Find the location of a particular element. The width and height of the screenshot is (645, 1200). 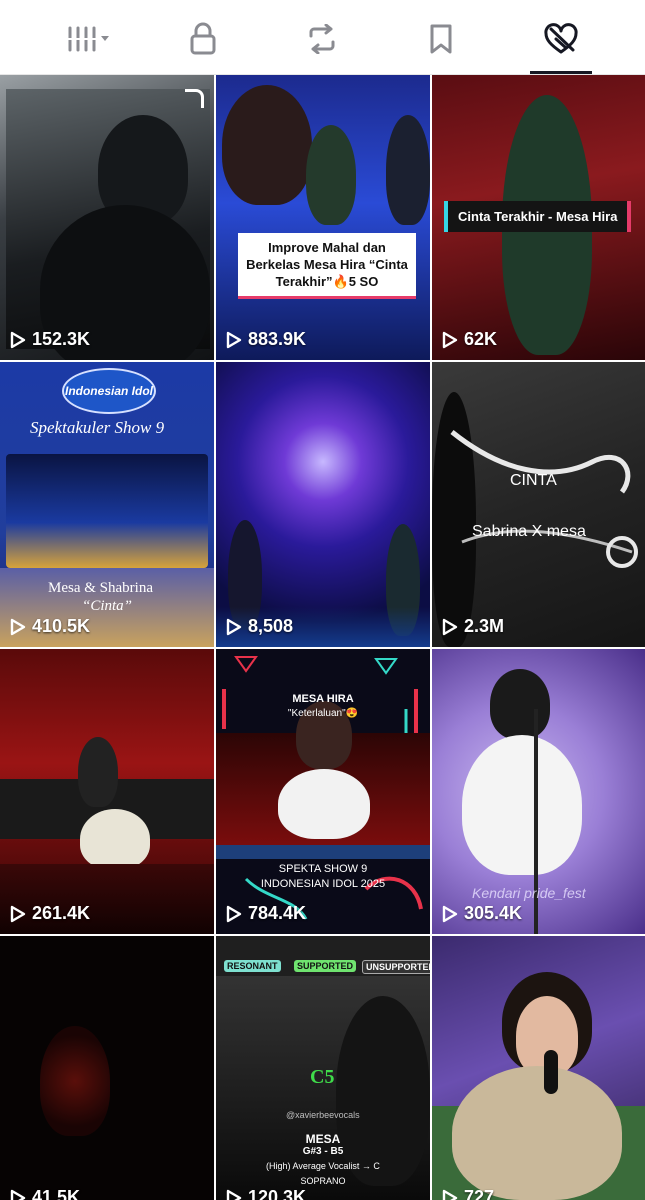

overlay-song: "Keterlaluan"😍 is located at coordinates (323, 713).